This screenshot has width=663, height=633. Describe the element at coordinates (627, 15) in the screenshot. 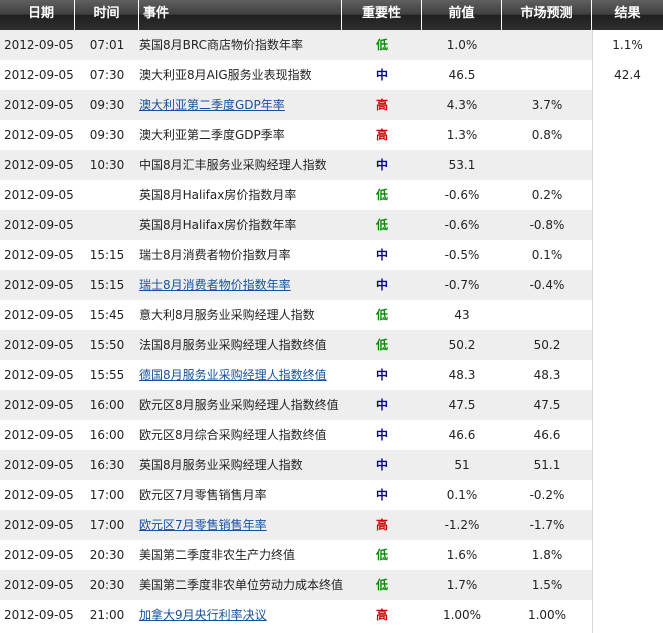

I see `header-result: 结果` at that location.